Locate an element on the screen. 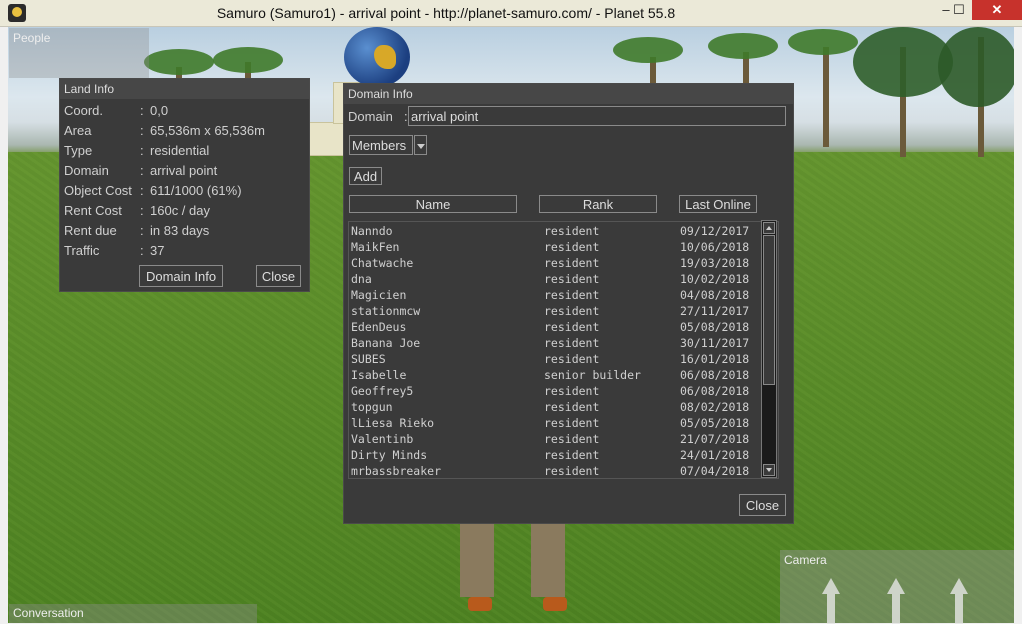 The height and width of the screenshot is (624, 1022). member-last-online: 06/08/2018 is located at coordinates (715, 391).